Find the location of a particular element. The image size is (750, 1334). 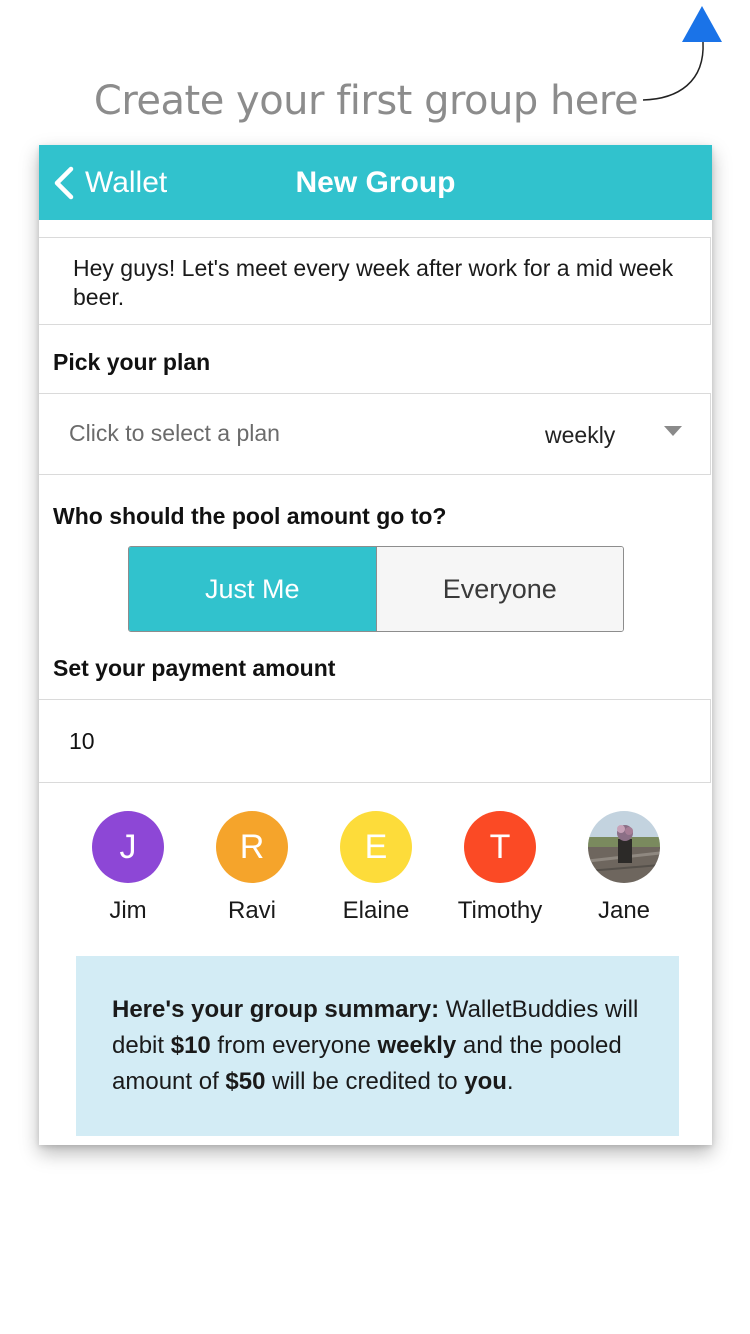

summary-text-part: . is located at coordinates (510, 1081).